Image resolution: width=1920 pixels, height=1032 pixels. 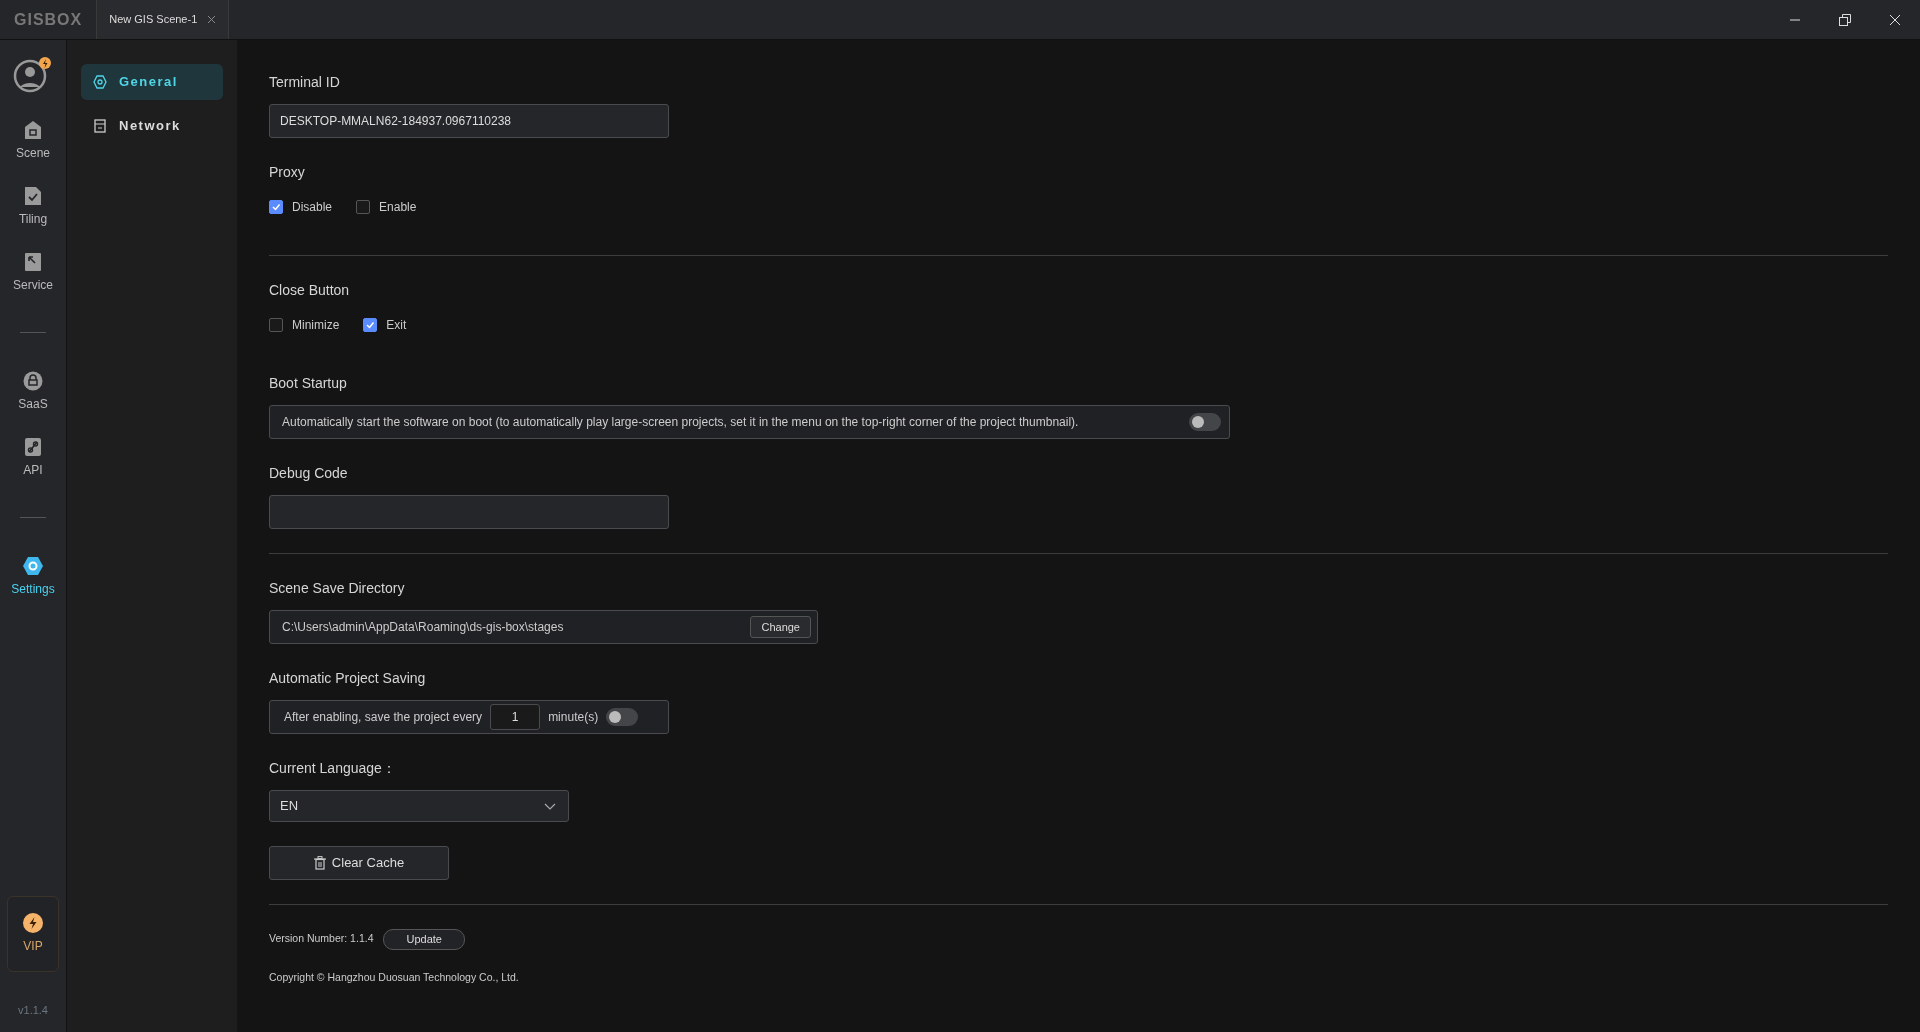 I want to click on close-icon, so click(x=1895, y=19).